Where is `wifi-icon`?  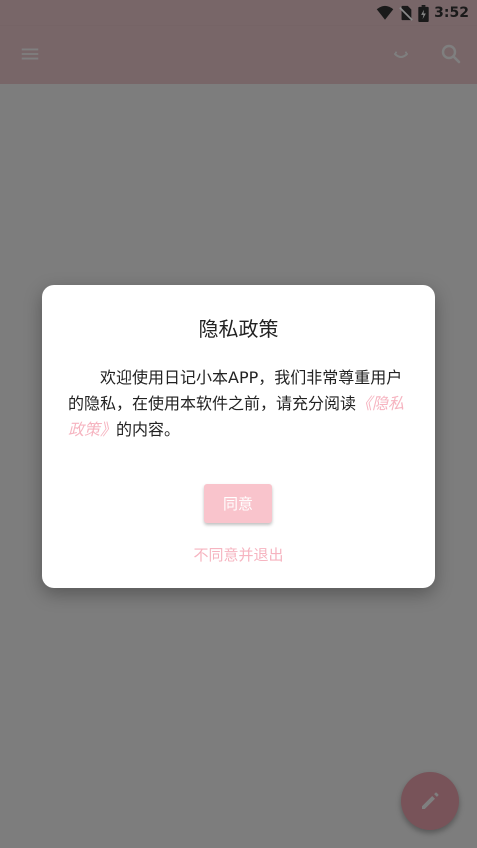 wifi-icon is located at coordinates (385, 12).